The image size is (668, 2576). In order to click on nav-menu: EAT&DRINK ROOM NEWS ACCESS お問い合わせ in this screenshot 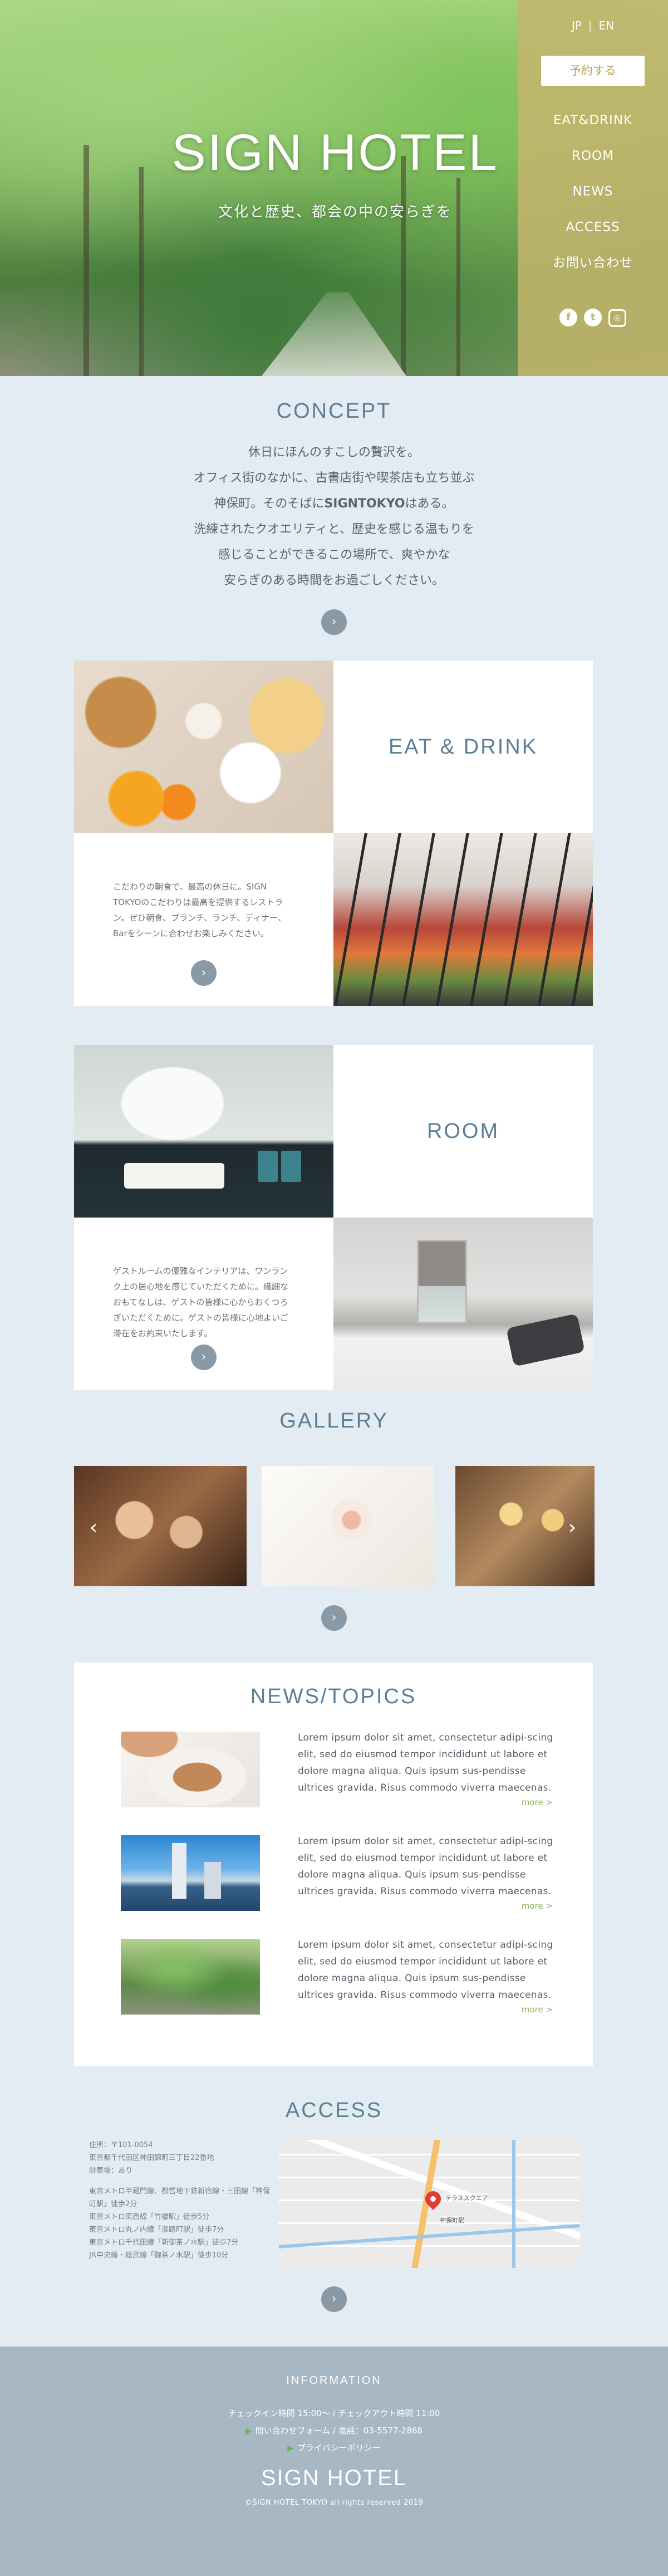, I will do `click(593, 199)`.